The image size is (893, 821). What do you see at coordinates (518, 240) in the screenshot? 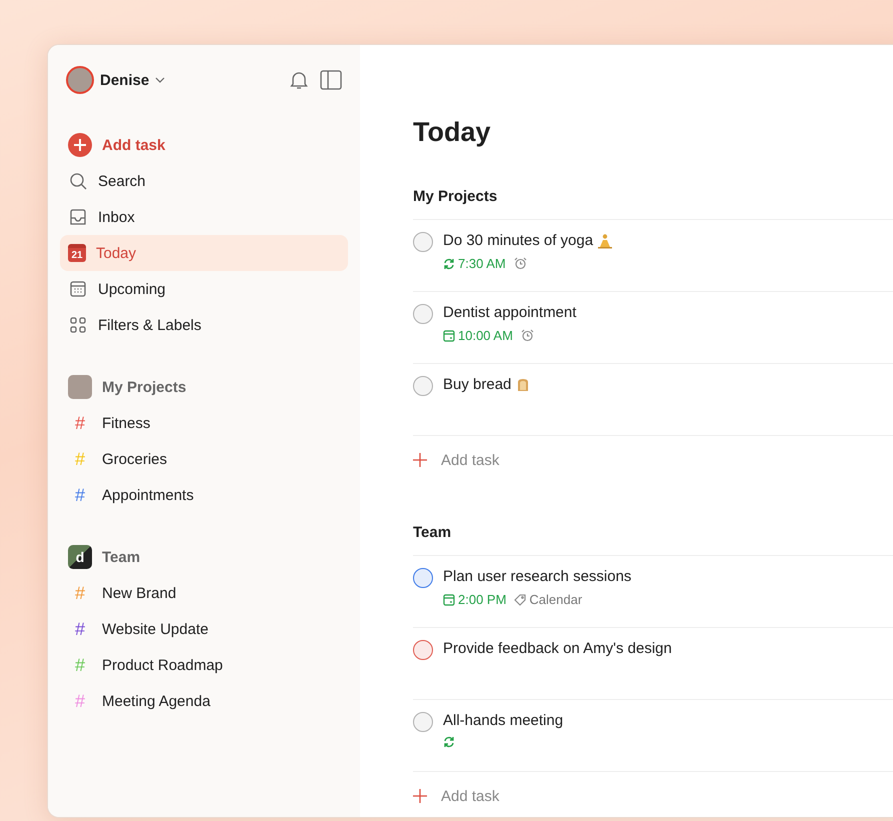
I see `task-title: Do 30 minutes of yoga` at bounding box center [518, 240].